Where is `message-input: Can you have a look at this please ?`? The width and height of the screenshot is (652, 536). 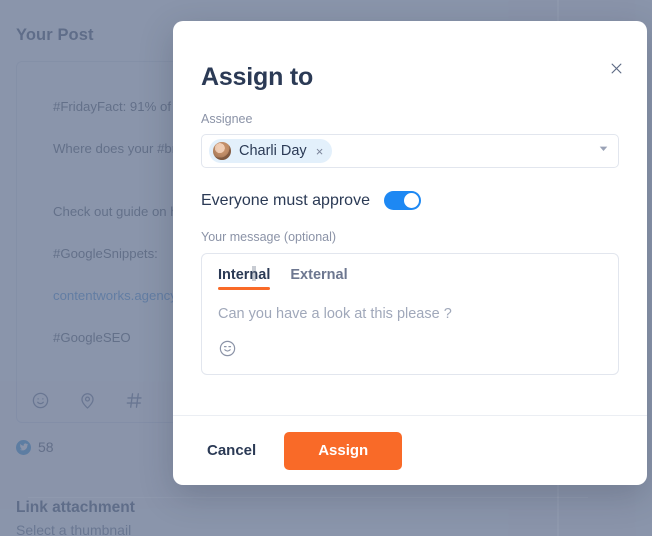
message-input: Can you have a look at this please ? is located at coordinates (410, 314).